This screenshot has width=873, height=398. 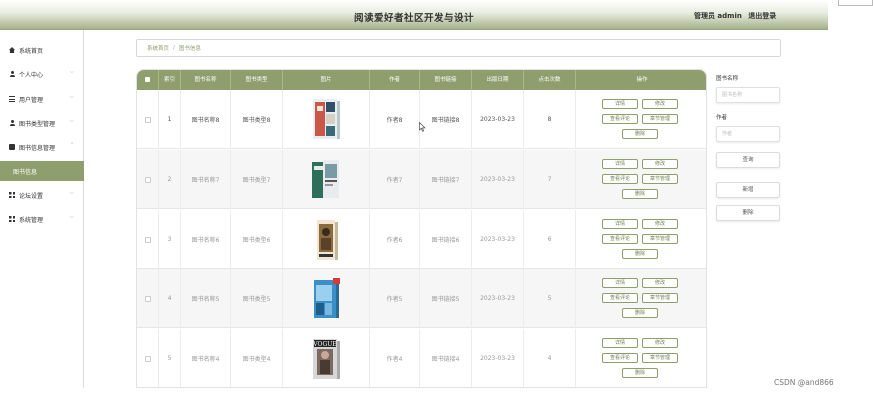 I want to click on index-cell: 4, so click(x=170, y=298).